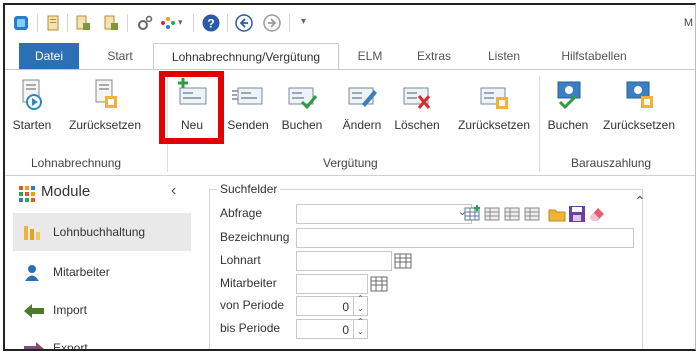 This screenshot has width=698, height=353. What do you see at coordinates (53, 23) in the screenshot?
I see `document-icon` at bounding box center [53, 23].